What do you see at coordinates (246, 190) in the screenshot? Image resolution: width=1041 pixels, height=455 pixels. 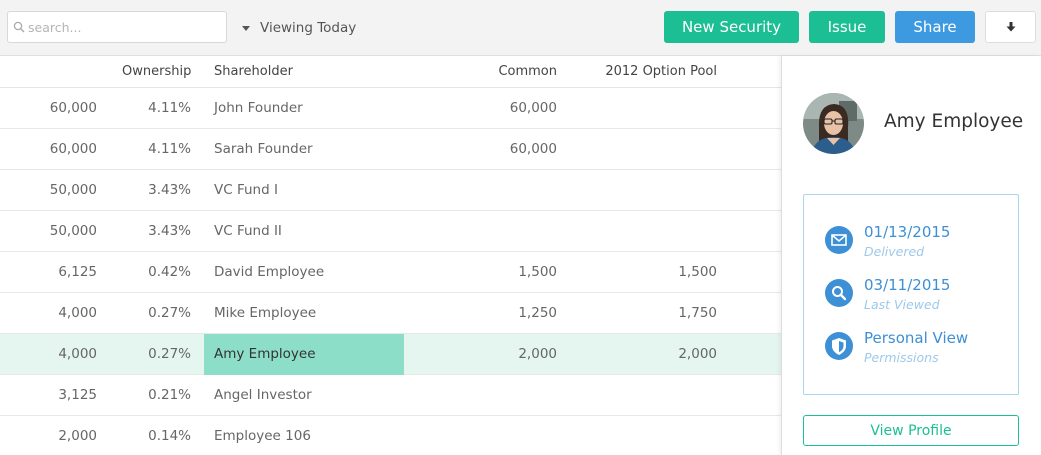 I see `shareholder-cell: VC Fund I` at bounding box center [246, 190].